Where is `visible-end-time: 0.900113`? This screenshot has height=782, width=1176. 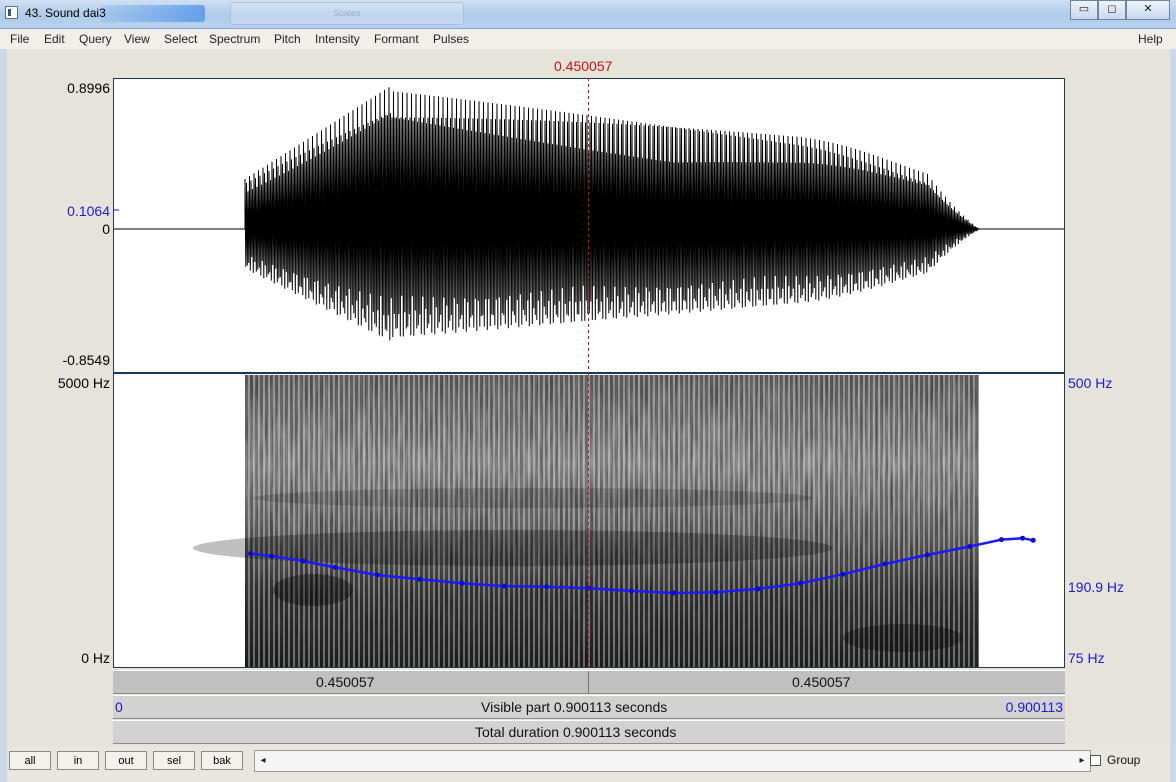 visible-end-time: 0.900113 is located at coordinates (1034, 707).